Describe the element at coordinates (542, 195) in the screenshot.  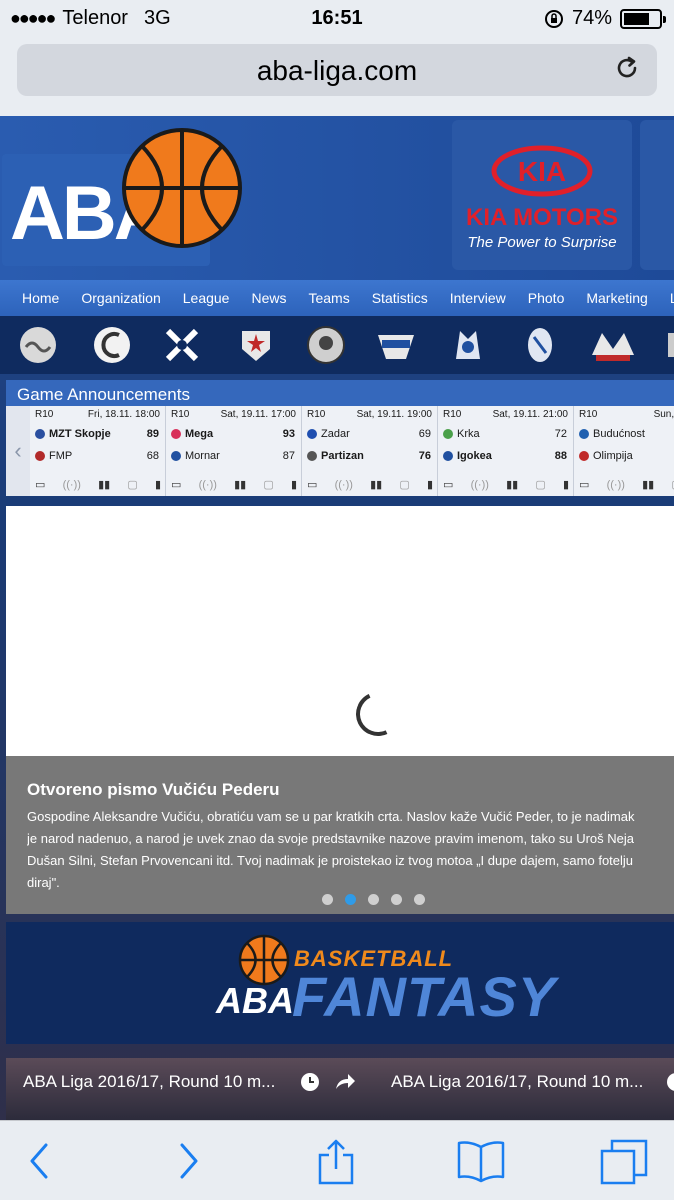
I see `kia-sponsor-banner: KIA KIA MOTORS The Power to Surprise` at that location.